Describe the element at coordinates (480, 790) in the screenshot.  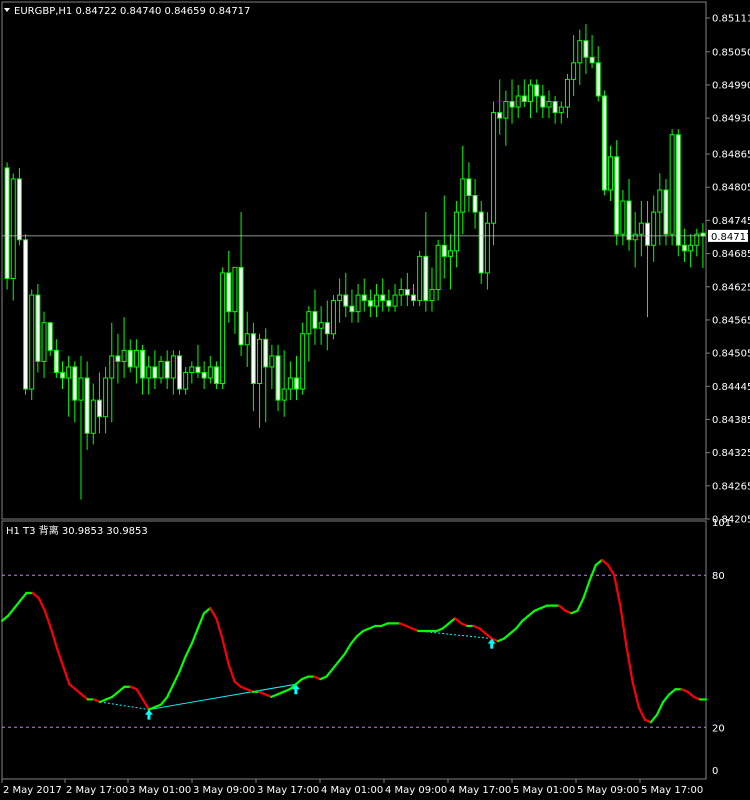
I see `time-tick-label: 4 May 17:00` at that location.